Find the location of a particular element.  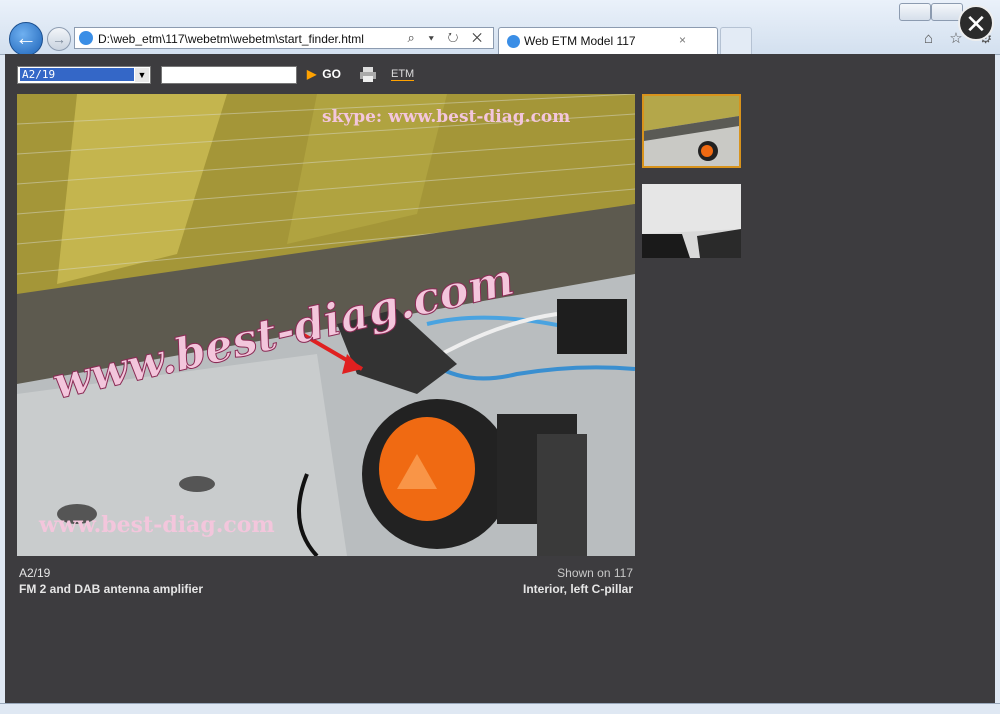

go-button: ▶ GO is located at coordinates (324, 74).